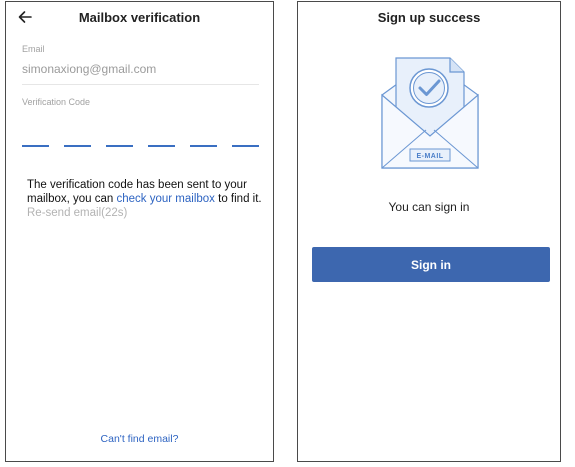 The image size is (575, 467). I want to click on email-label: Email, so click(33, 49).